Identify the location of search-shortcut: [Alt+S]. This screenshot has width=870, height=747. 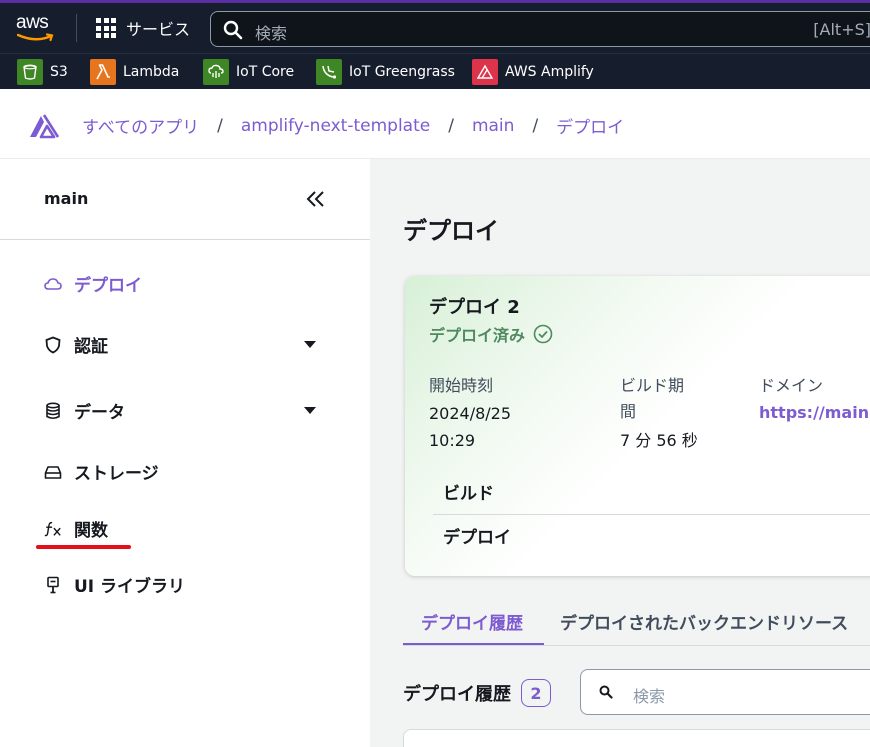
(841, 29).